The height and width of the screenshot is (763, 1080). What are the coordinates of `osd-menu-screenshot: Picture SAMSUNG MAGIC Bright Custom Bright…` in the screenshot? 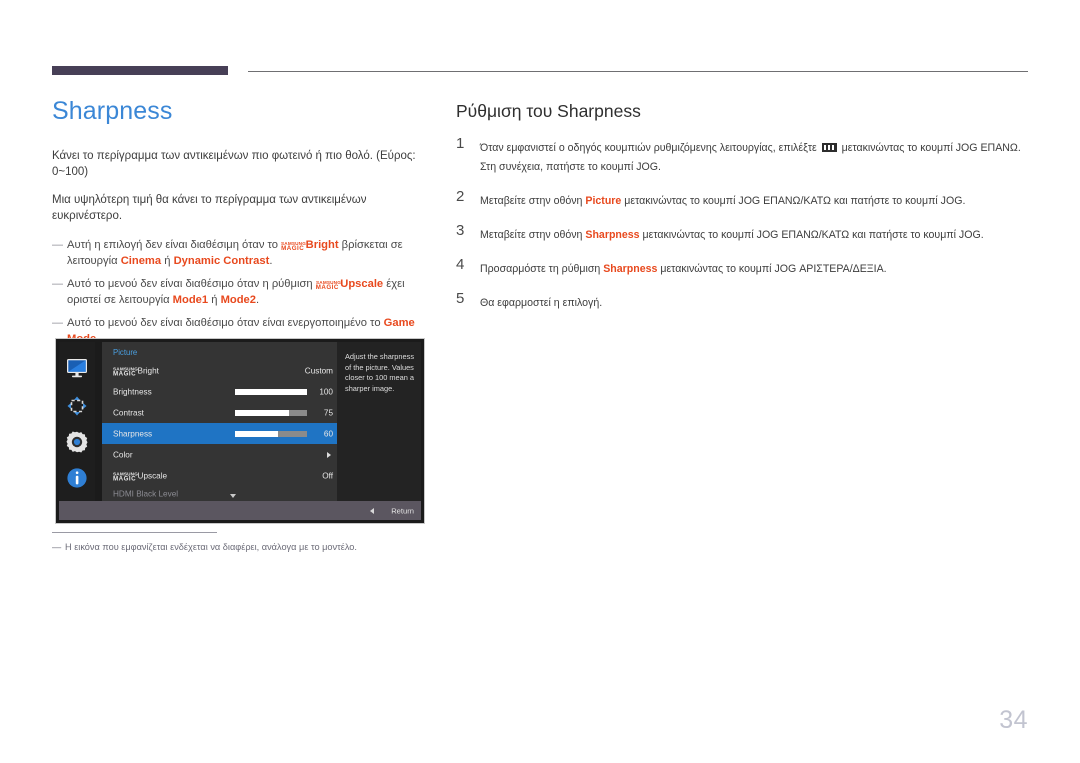 It's located at (240, 431).